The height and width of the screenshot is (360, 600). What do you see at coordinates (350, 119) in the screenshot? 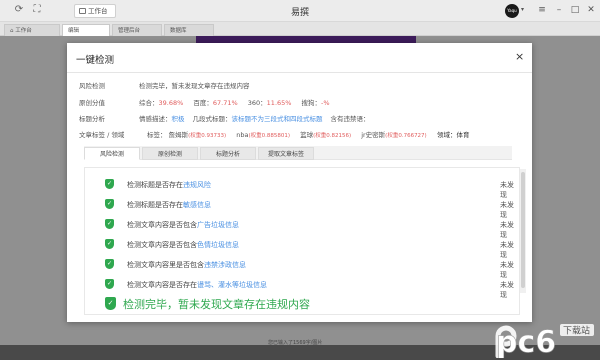
I see `sensitive-label: 含有违禁语：` at bounding box center [350, 119].